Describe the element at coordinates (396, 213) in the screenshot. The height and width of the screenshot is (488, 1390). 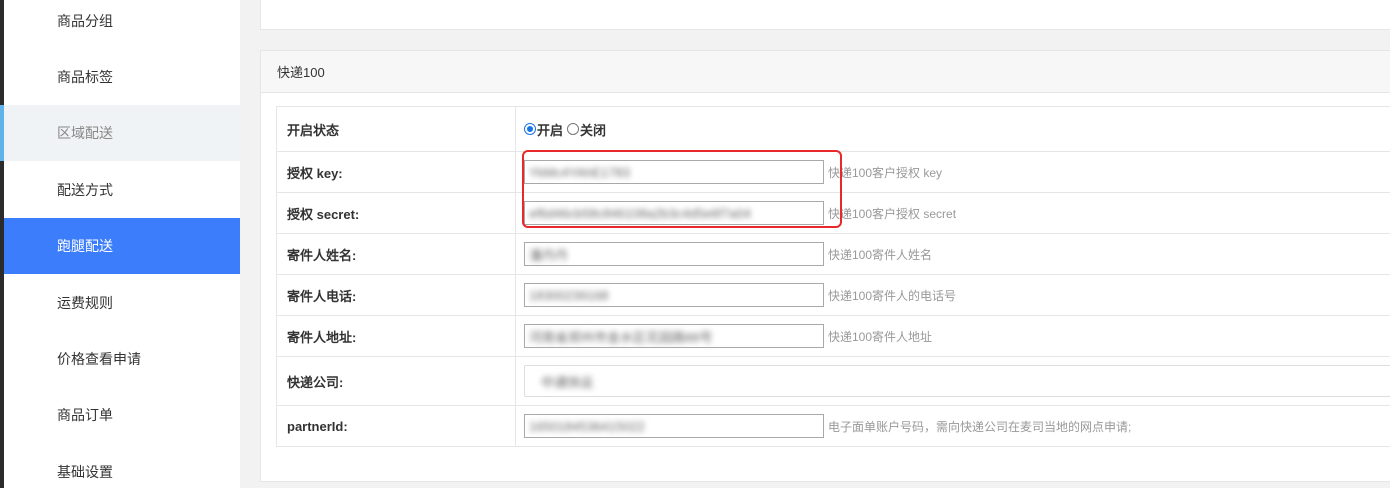
I see `secret-label: 授权 secret:` at that location.